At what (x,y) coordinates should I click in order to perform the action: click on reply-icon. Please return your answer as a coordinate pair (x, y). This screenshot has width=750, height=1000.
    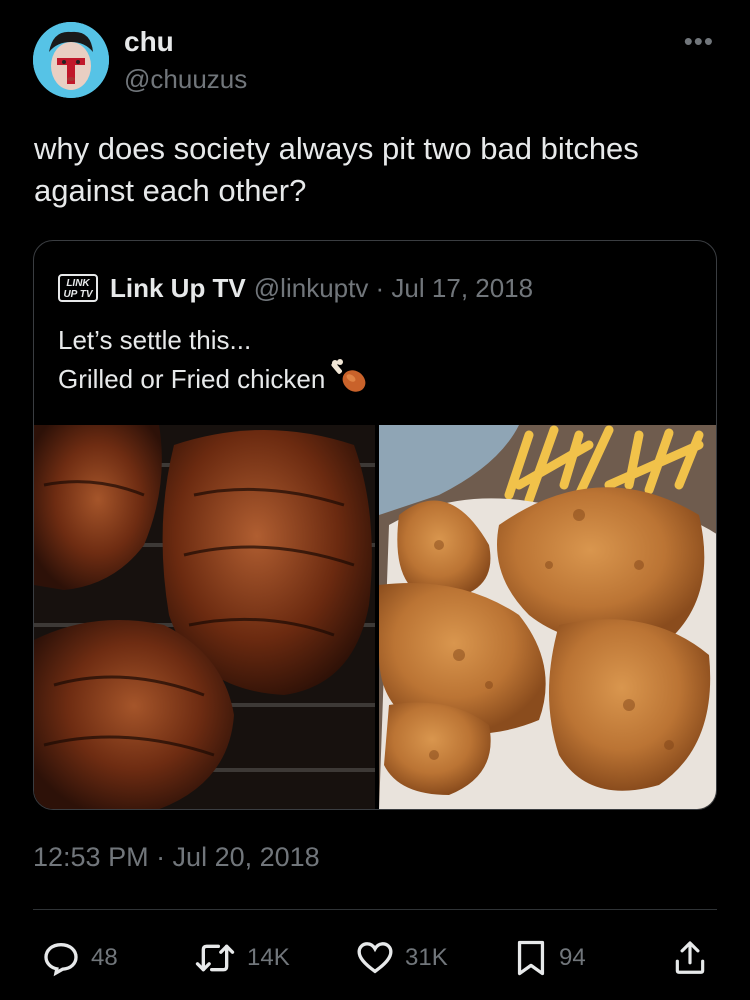
    Looking at the image, I should click on (61, 959).